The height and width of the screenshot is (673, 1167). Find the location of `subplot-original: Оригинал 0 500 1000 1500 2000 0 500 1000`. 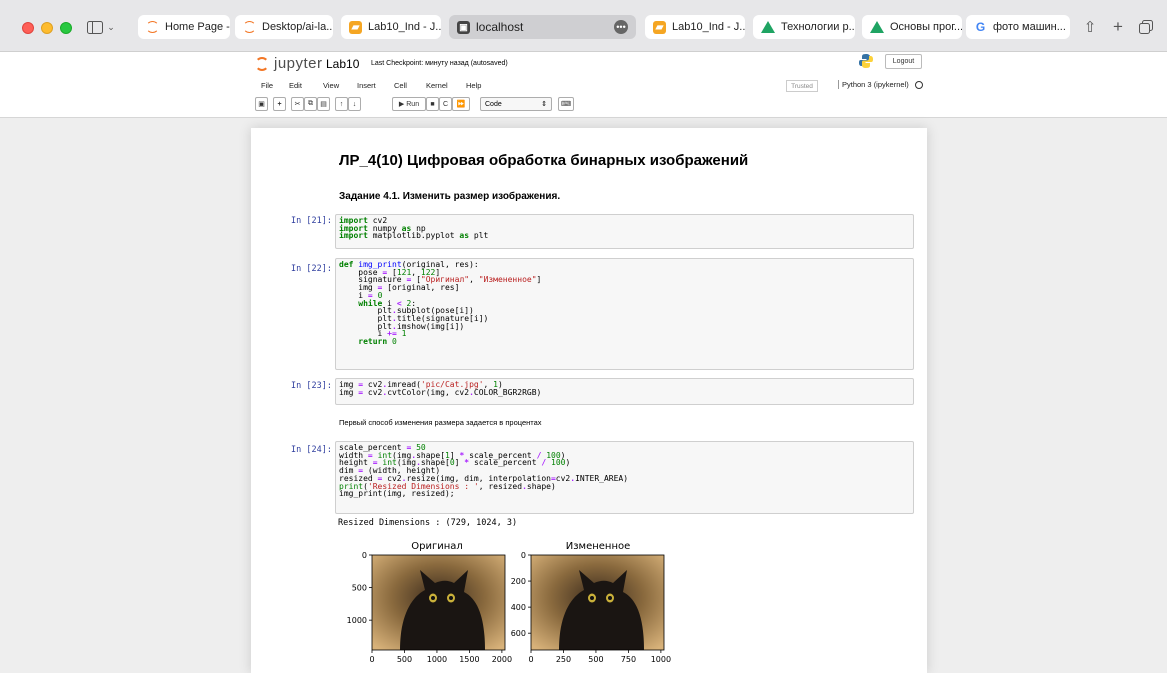

subplot-original: Оригинал 0 500 1000 1500 2000 0 500 1000 is located at coordinates (429, 602).